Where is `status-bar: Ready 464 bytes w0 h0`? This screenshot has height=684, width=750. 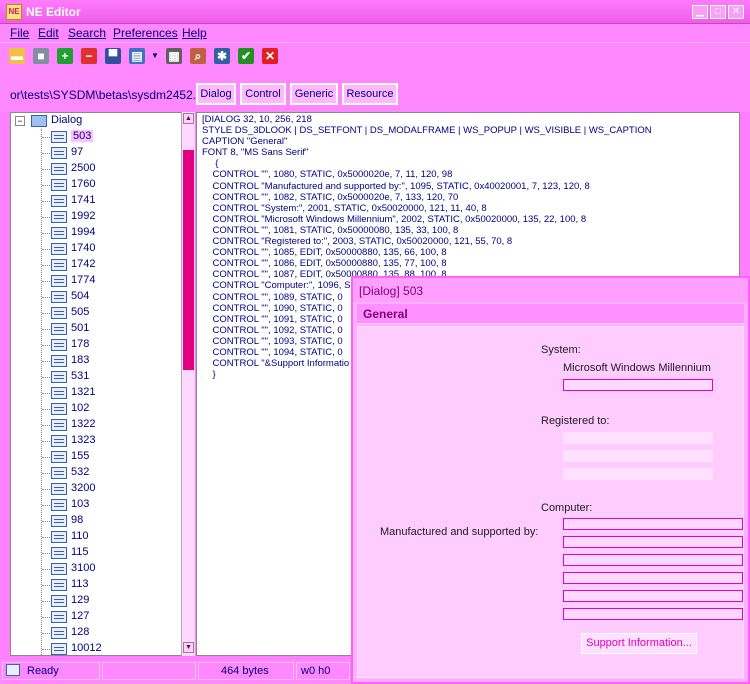 status-bar: Ready 464 bytes w0 h0 is located at coordinates (175, 672).